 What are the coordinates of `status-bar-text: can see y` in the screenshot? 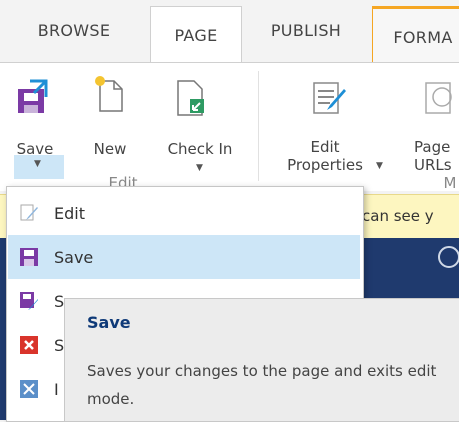 It's located at (398, 216).